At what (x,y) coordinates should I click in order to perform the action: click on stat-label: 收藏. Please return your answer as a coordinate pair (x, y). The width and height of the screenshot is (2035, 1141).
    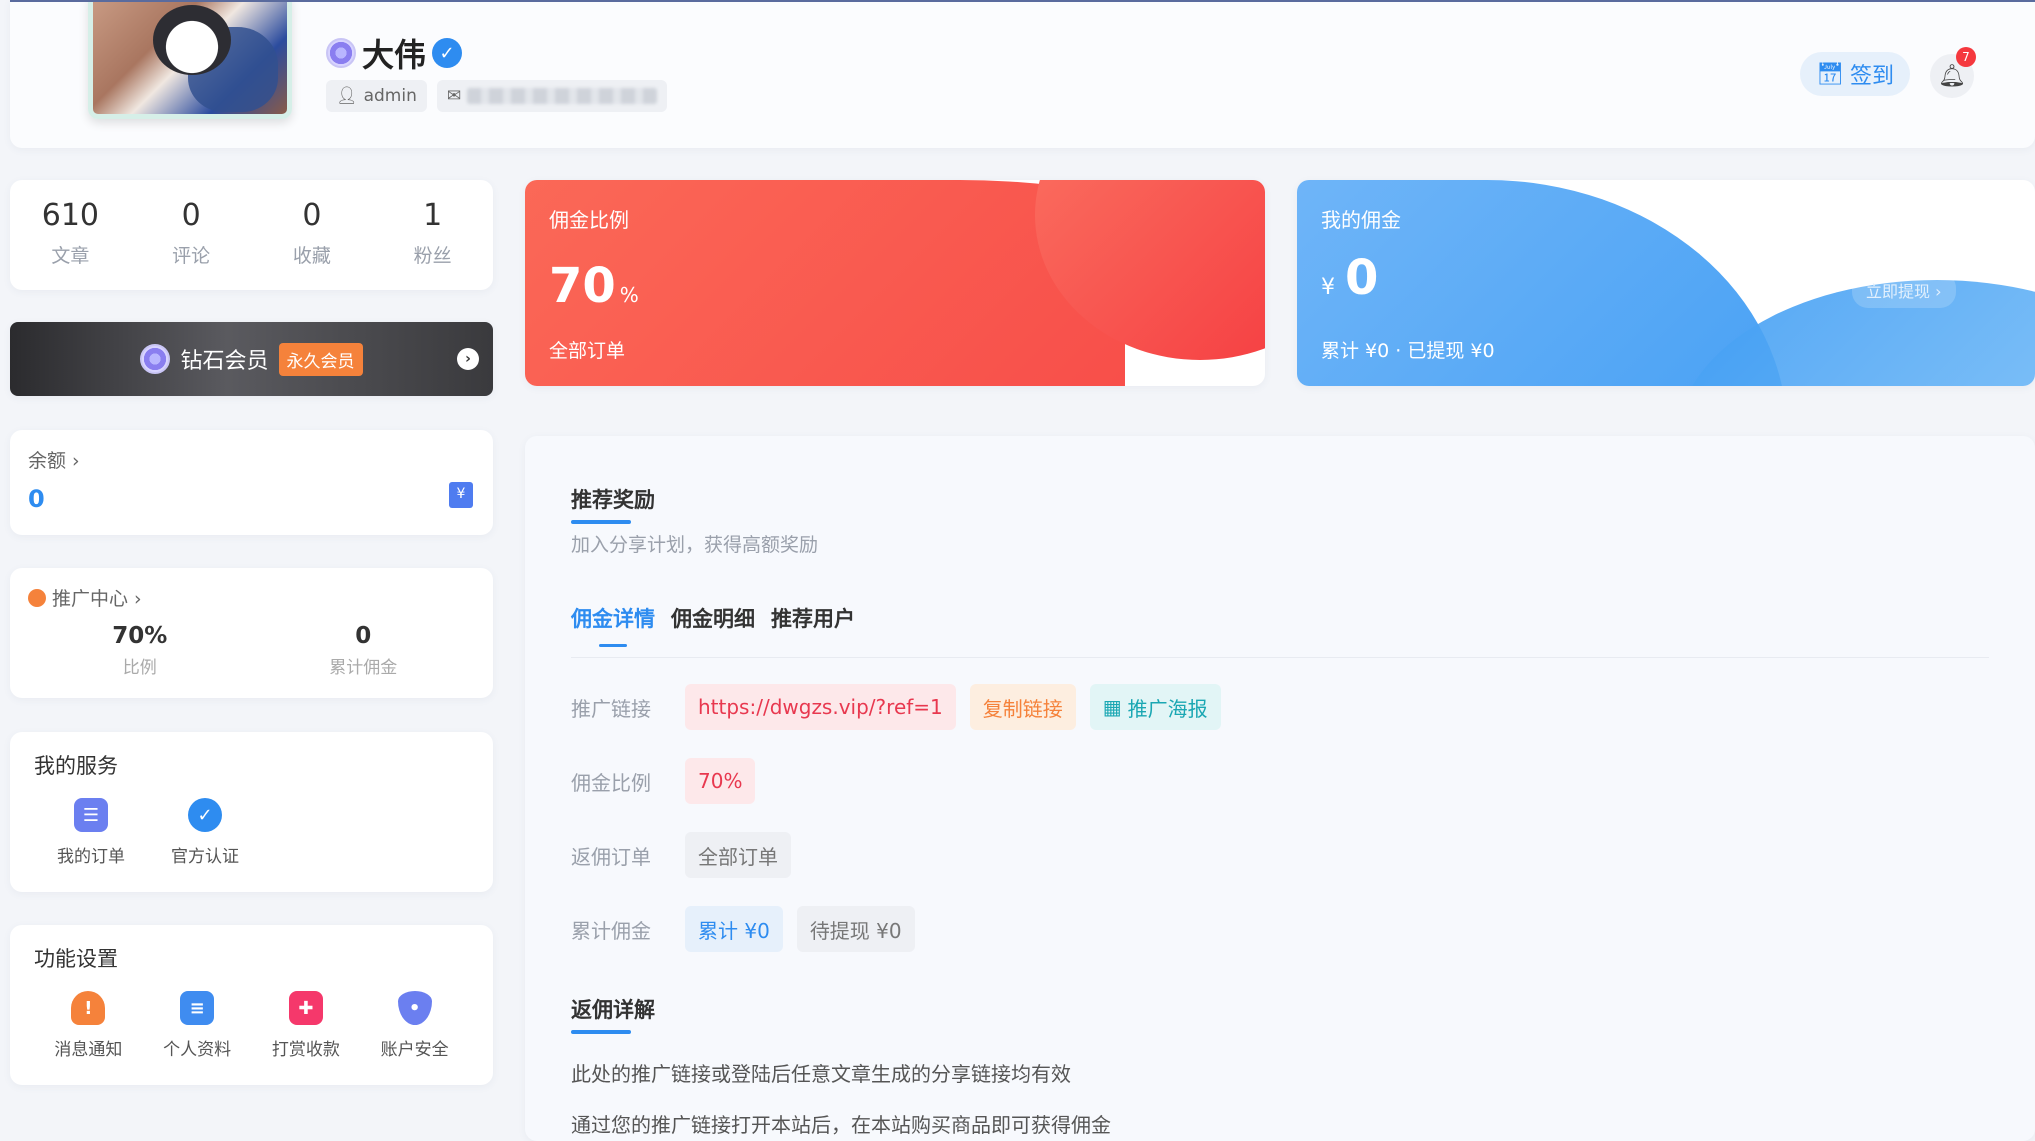
    Looking at the image, I should click on (311, 256).